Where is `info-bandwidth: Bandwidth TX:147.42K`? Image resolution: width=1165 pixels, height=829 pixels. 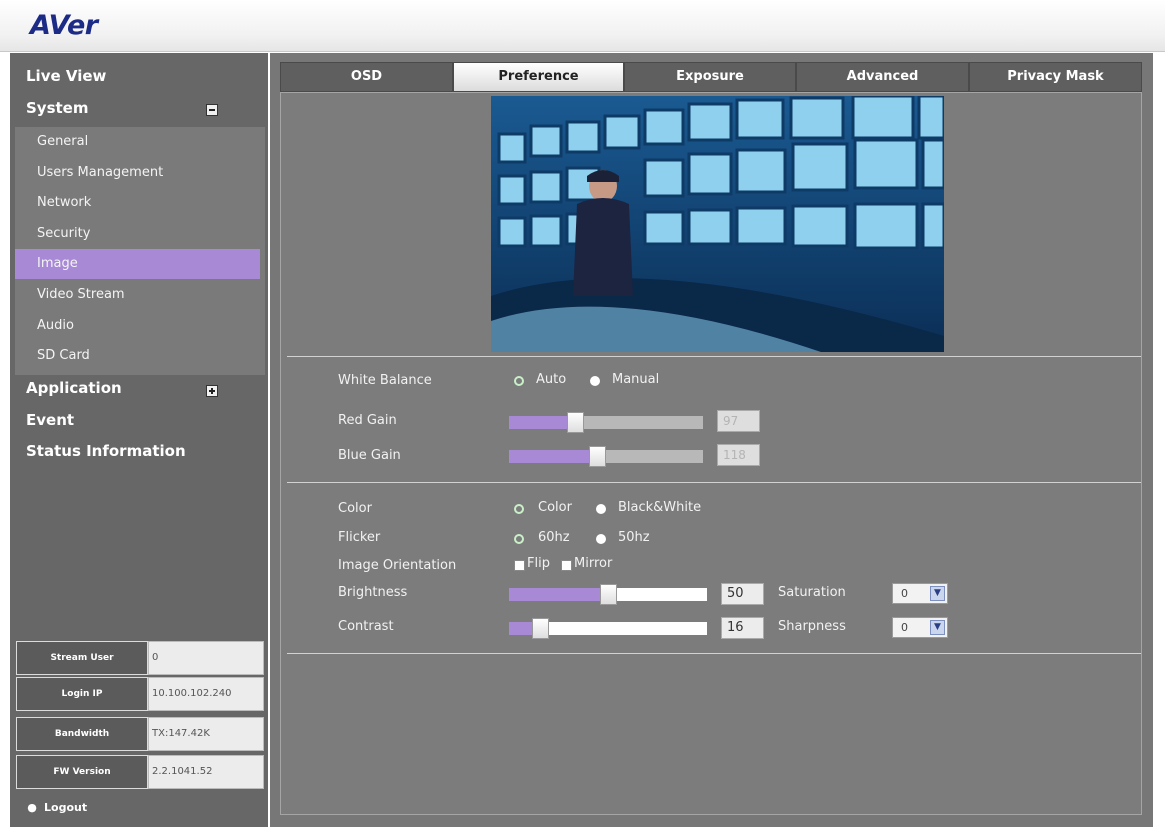 info-bandwidth: Bandwidth TX:147.42K is located at coordinates (140, 734).